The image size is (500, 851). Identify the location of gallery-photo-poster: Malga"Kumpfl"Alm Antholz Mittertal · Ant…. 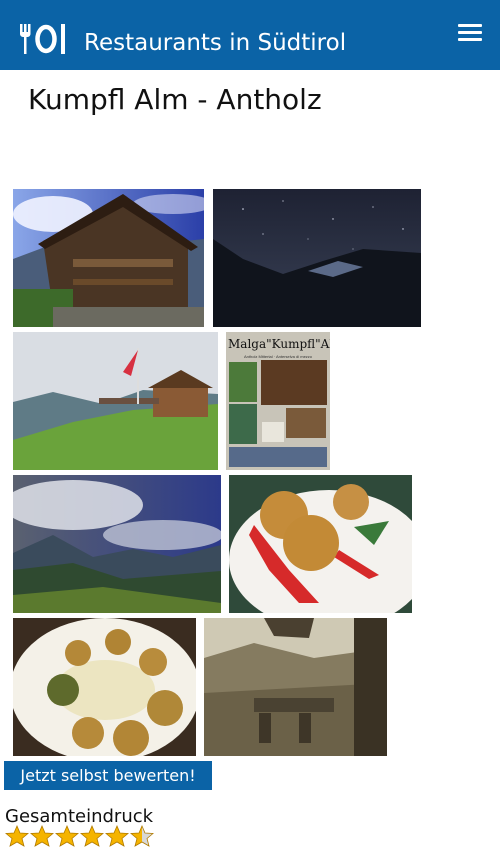
(278, 401).